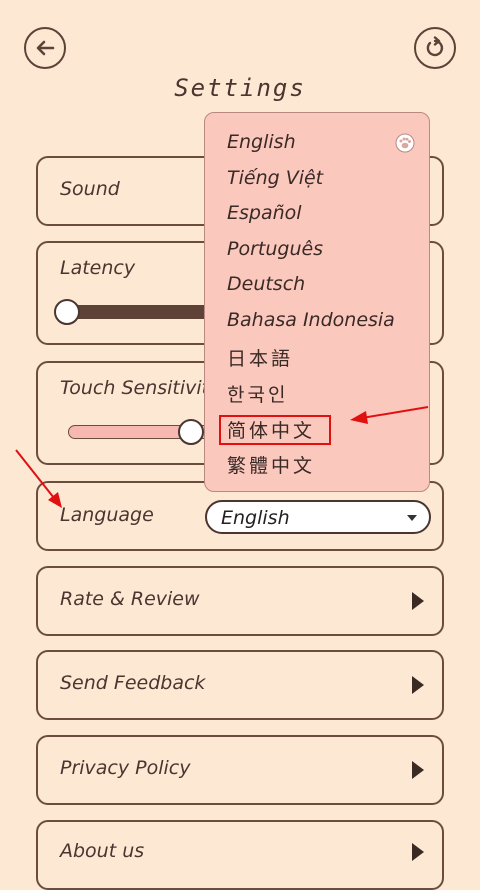 Image resolution: width=480 pixels, height=890 pixels. I want to click on language-option: Tiếng Việt, so click(275, 178).